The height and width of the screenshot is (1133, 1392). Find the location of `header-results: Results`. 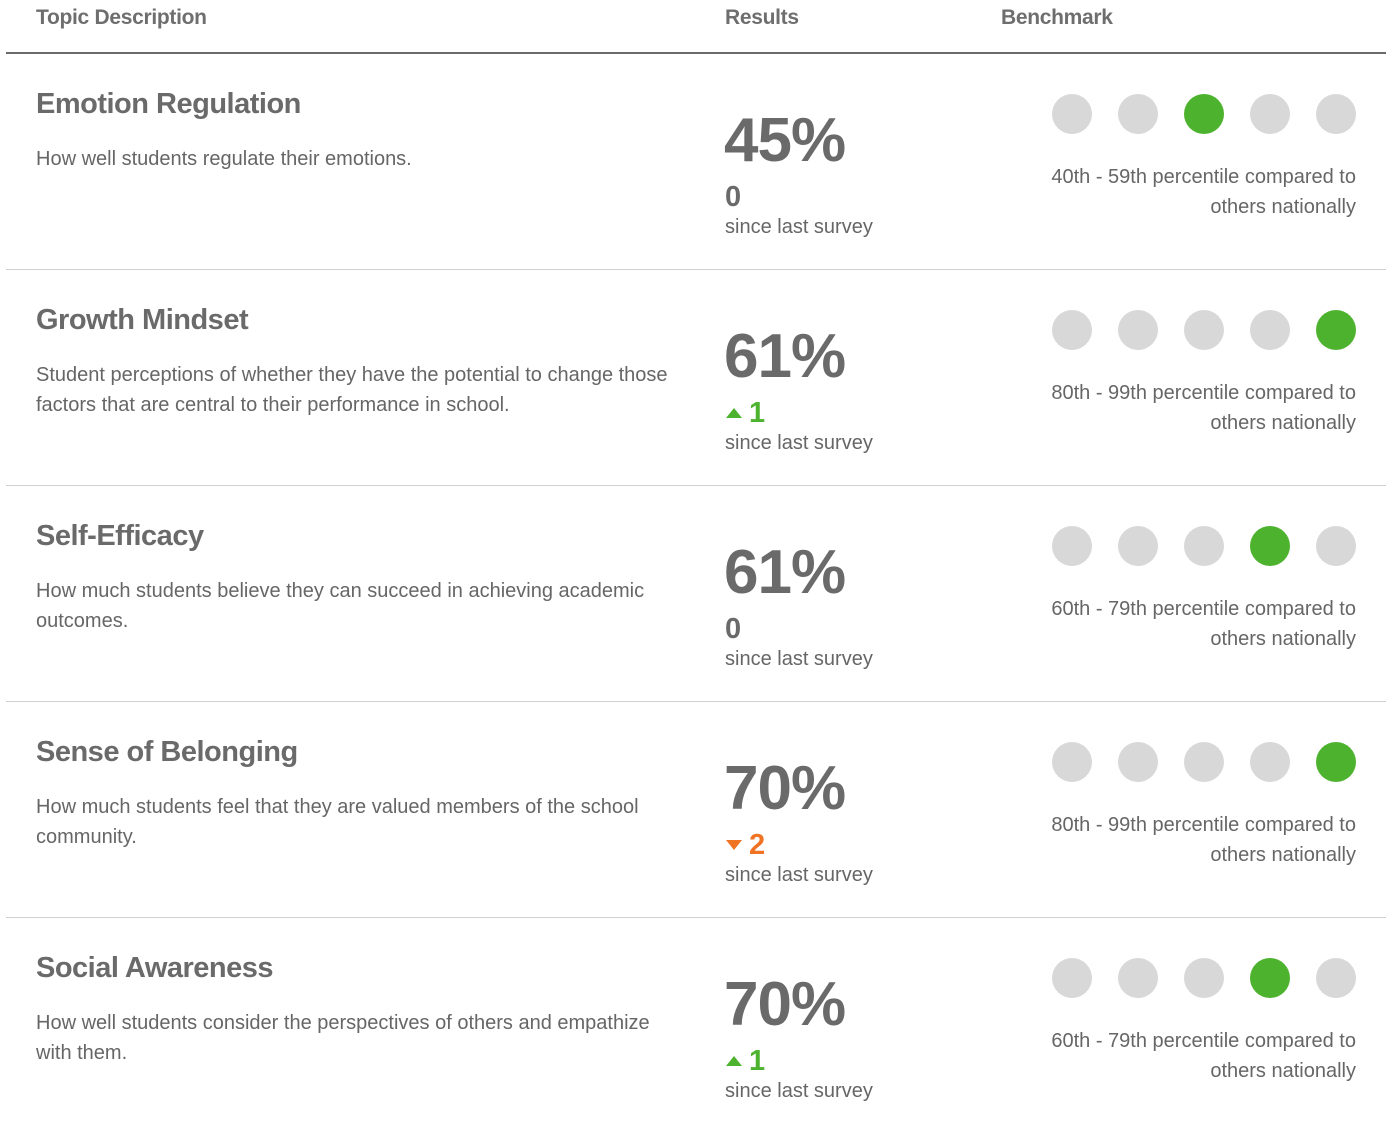

header-results: Results is located at coordinates (762, 17).